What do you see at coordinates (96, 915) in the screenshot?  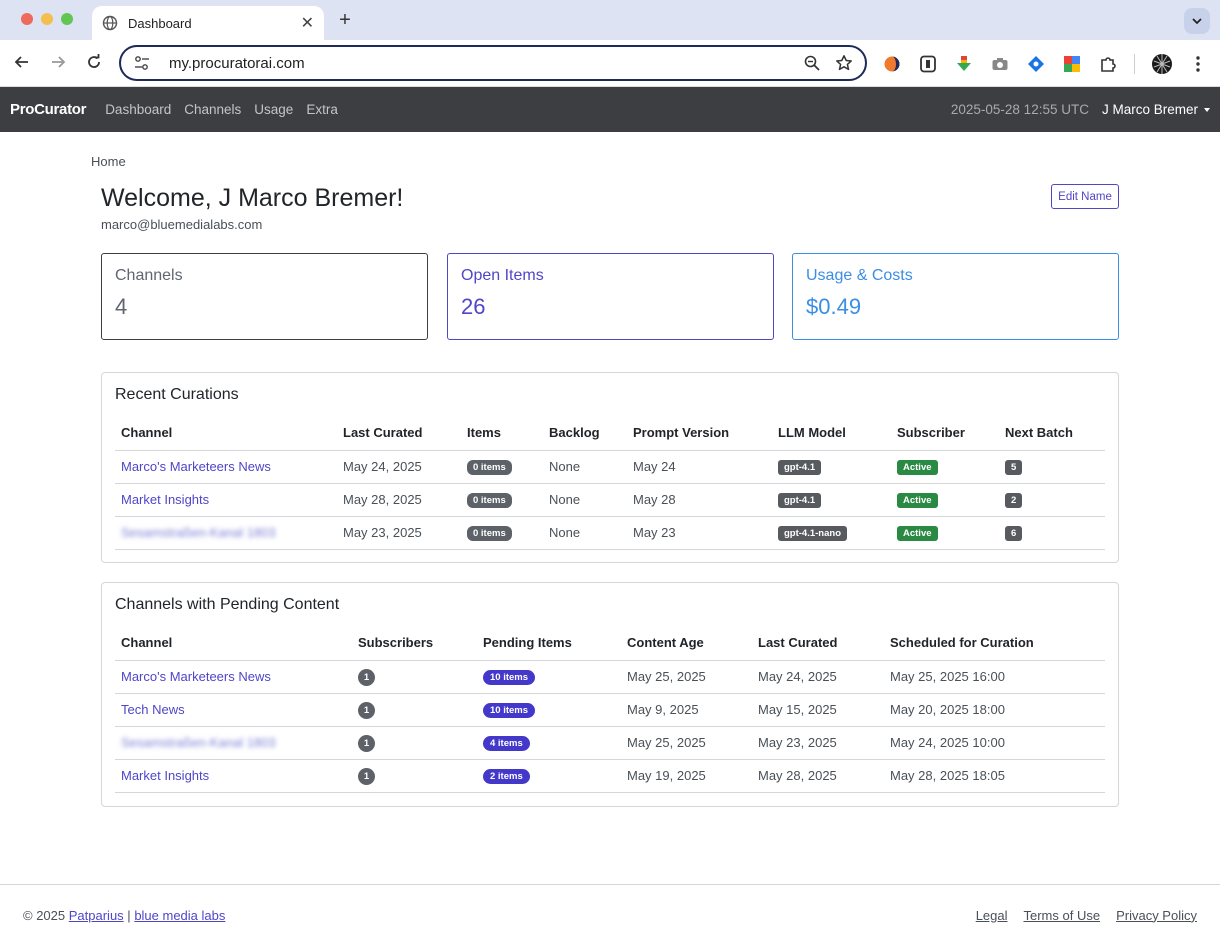 I see `footer-link-patparius: Patparius` at bounding box center [96, 915].